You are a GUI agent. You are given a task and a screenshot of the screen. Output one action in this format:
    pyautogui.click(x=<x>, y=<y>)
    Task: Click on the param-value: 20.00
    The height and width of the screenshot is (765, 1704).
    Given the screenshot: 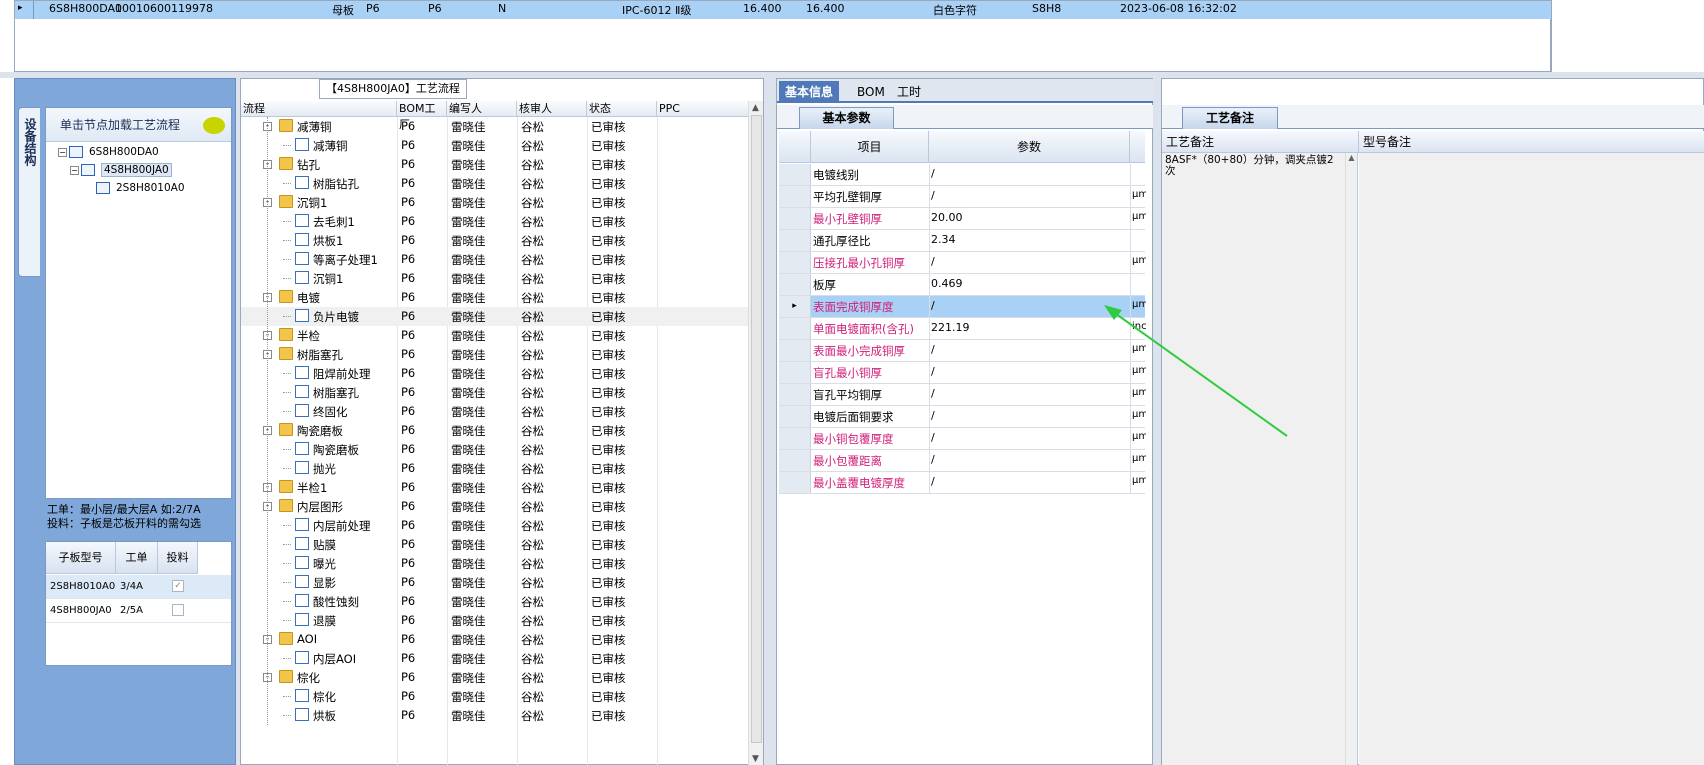 What is the action you would take?
    pyautogui.click(x=947, y=217)
    